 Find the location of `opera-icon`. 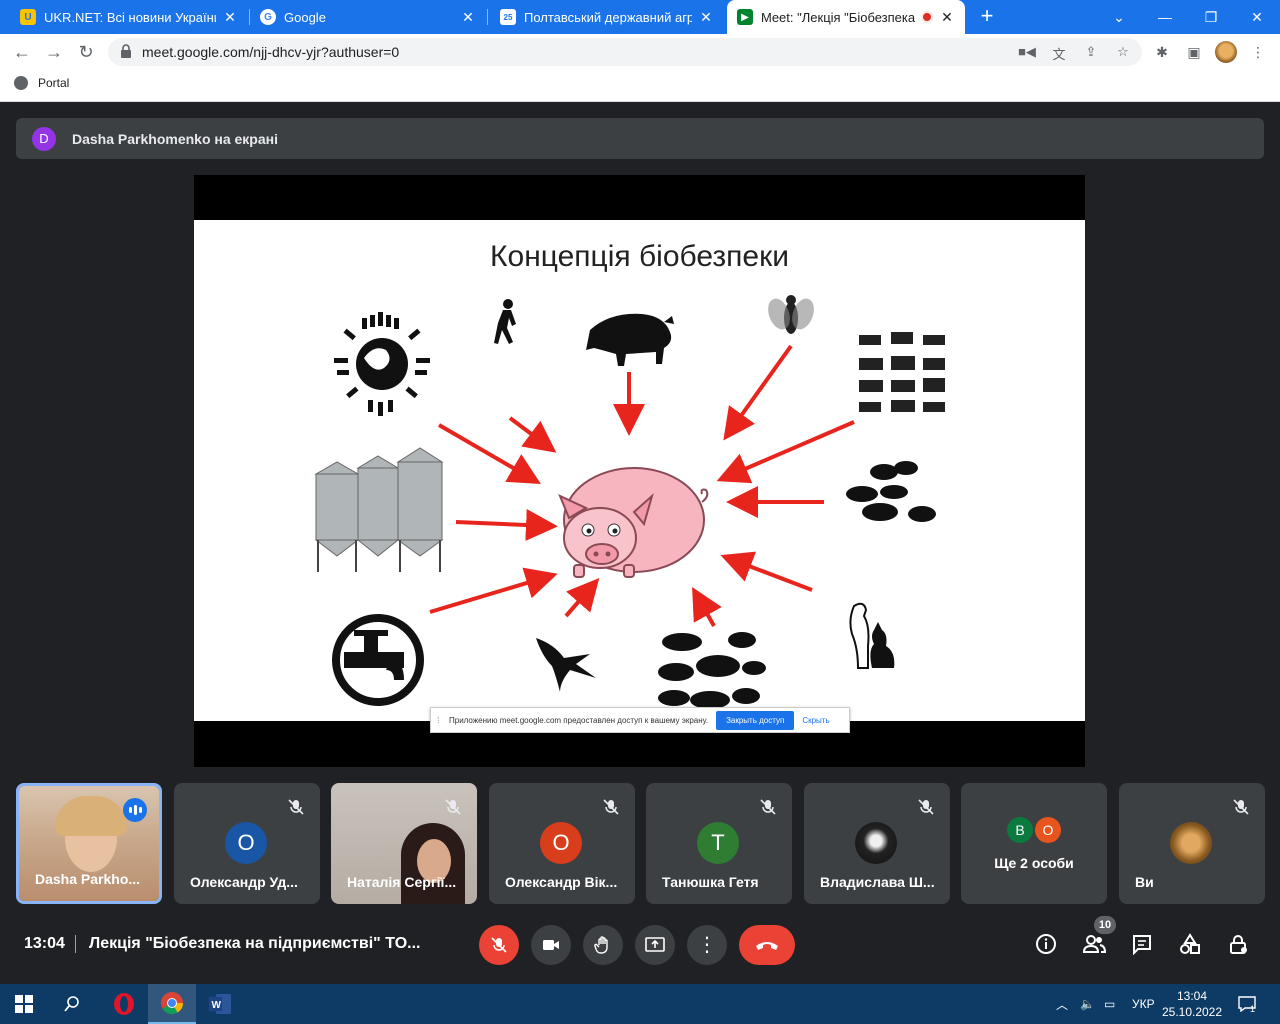

opera-icon is located at coordinates (124, 1004).